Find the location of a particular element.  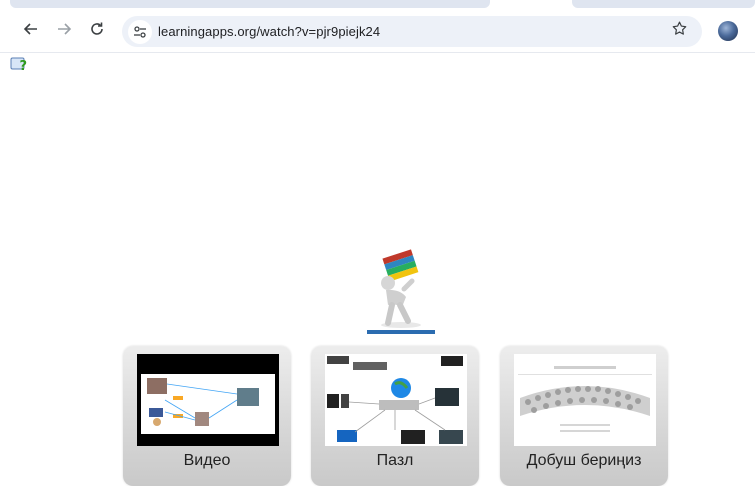

man-carrying-books-image is located at coordinates (401, 291).